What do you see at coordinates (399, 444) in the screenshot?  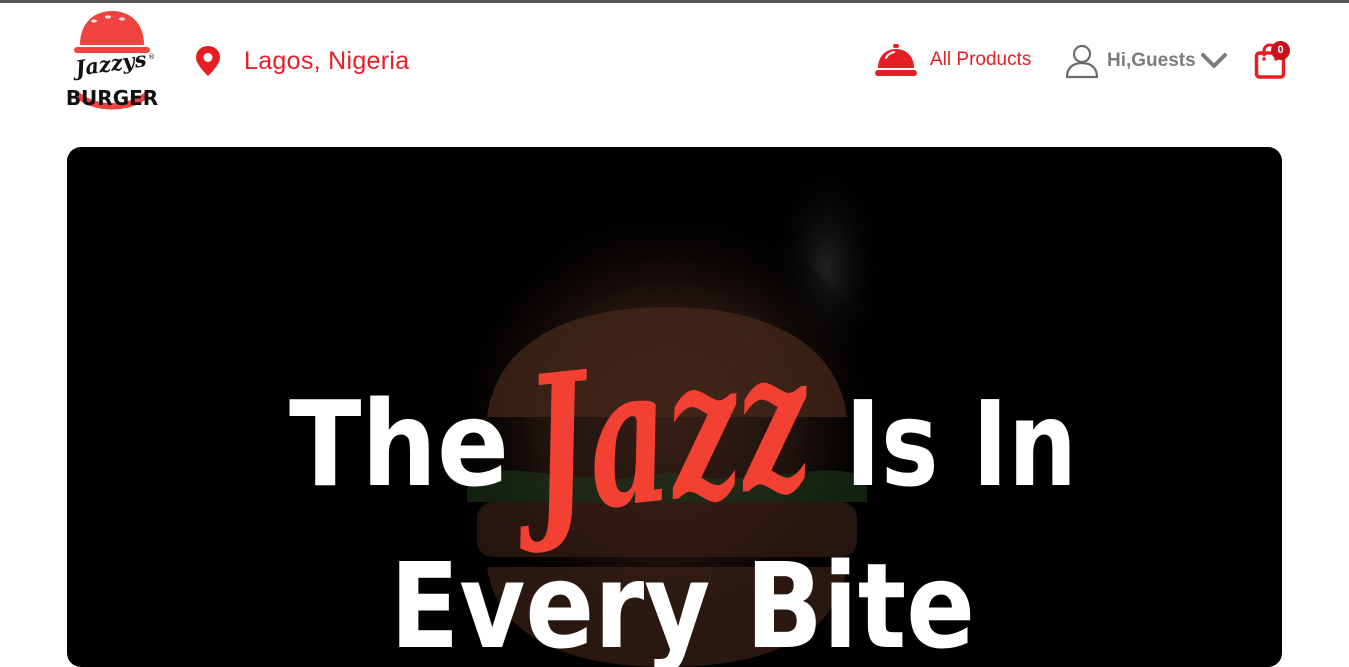 I see `hero-headline-the: The` at bounding box center [399, 444].